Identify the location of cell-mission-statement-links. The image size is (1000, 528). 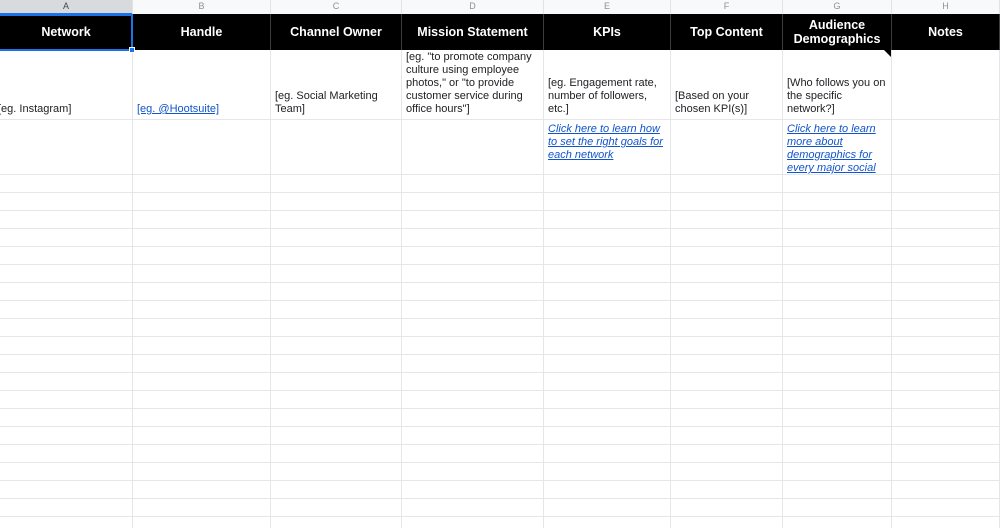
(473, 147).